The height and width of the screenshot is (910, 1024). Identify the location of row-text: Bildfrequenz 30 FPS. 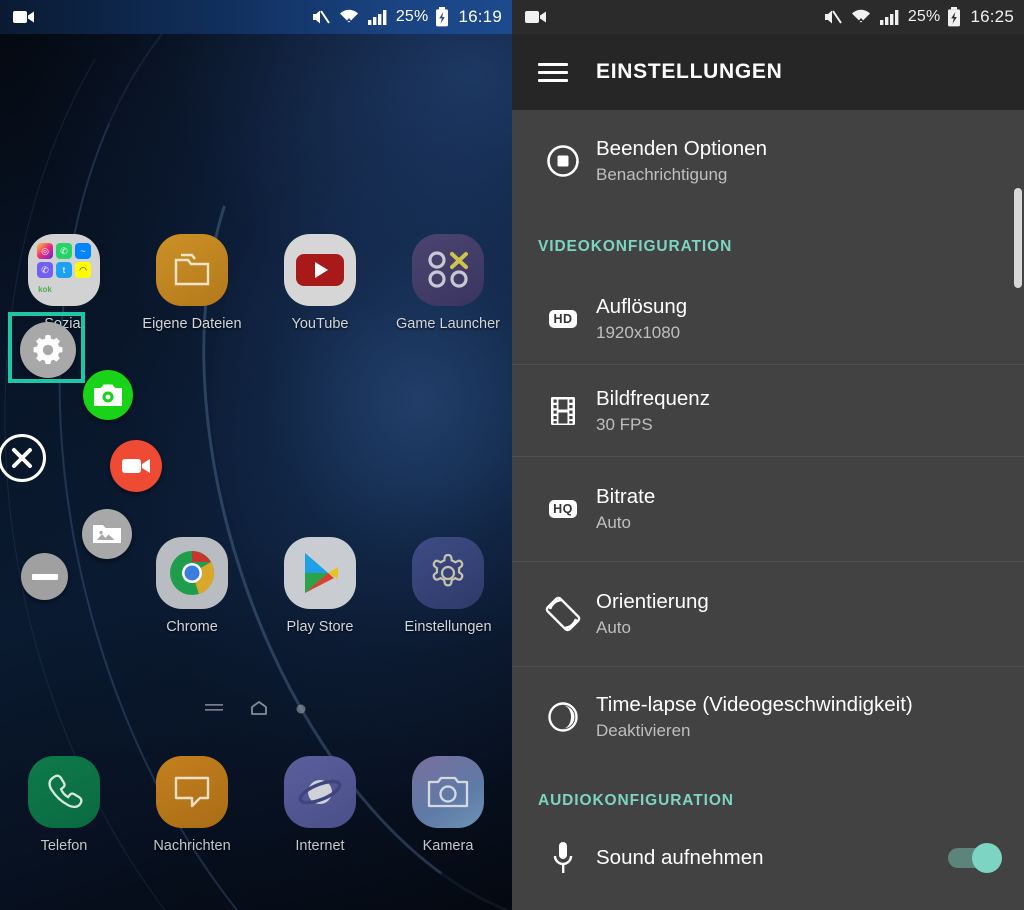
(802, 411).